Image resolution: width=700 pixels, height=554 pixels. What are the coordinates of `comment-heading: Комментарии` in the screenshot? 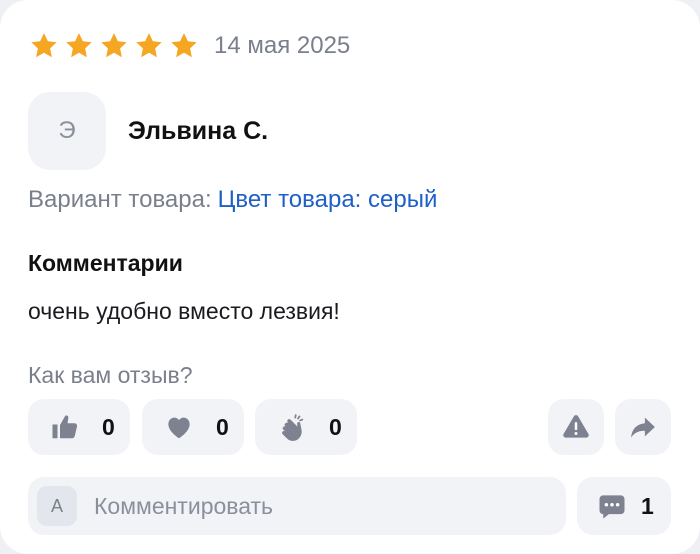 It's located at (105, 263).